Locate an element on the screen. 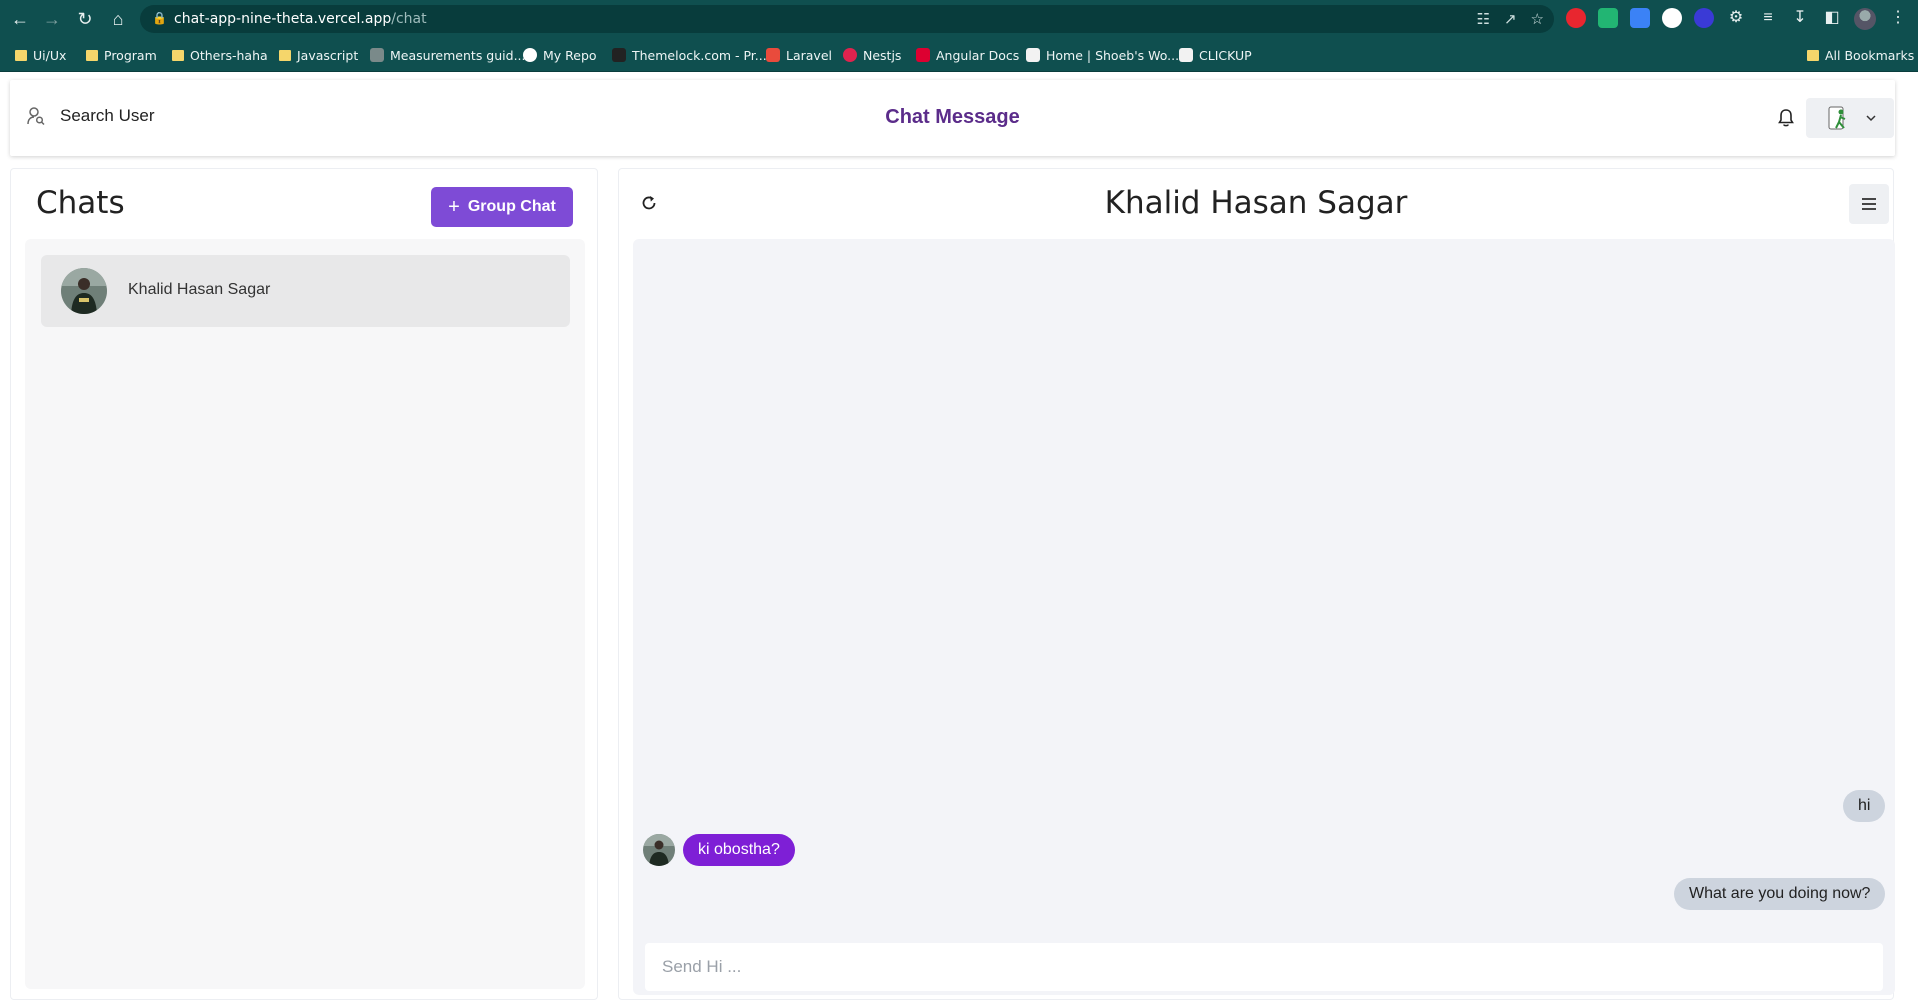  github-icon is located at coordinates (530, 55).